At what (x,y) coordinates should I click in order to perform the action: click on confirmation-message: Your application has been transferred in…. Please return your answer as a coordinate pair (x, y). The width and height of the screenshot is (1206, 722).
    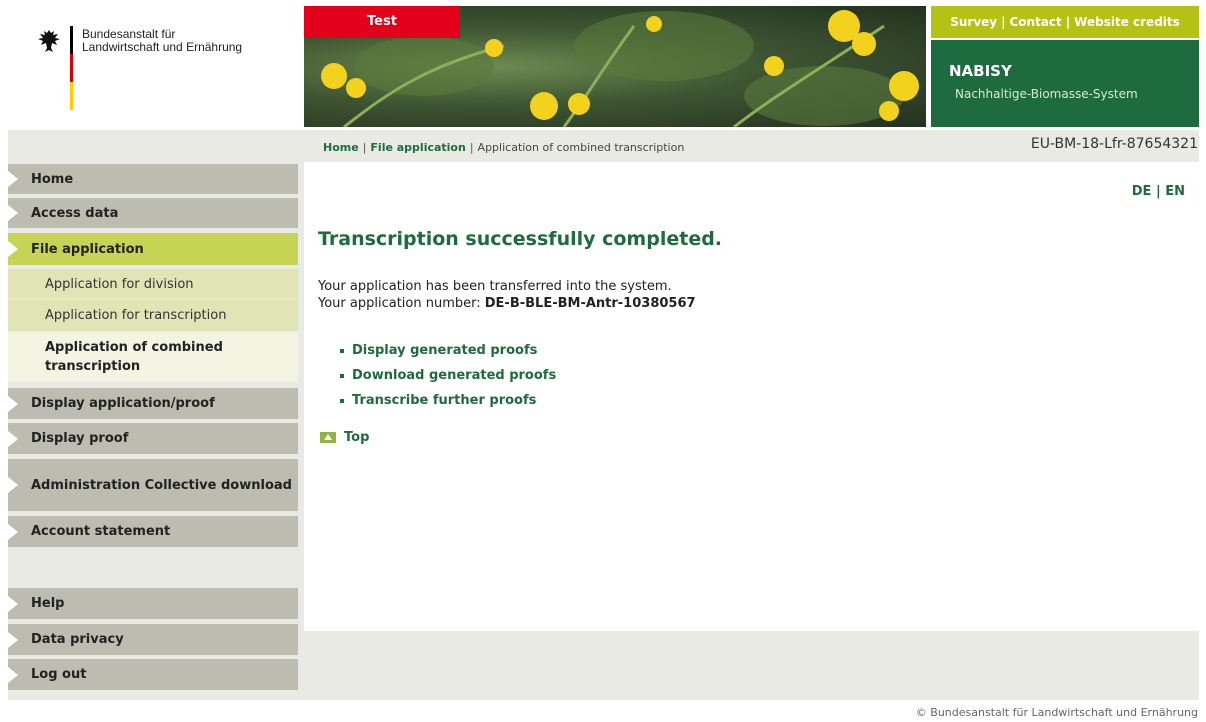
    Looking at the image, I should click on (507, 295).